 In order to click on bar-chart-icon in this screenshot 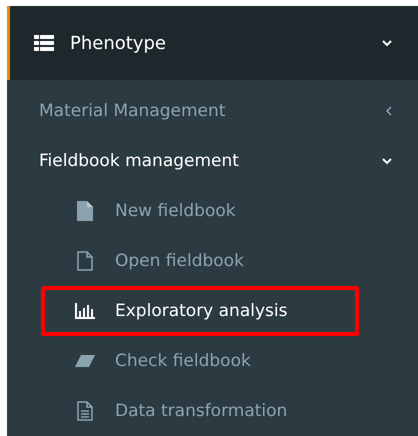, I will do `click(85, 311)`.